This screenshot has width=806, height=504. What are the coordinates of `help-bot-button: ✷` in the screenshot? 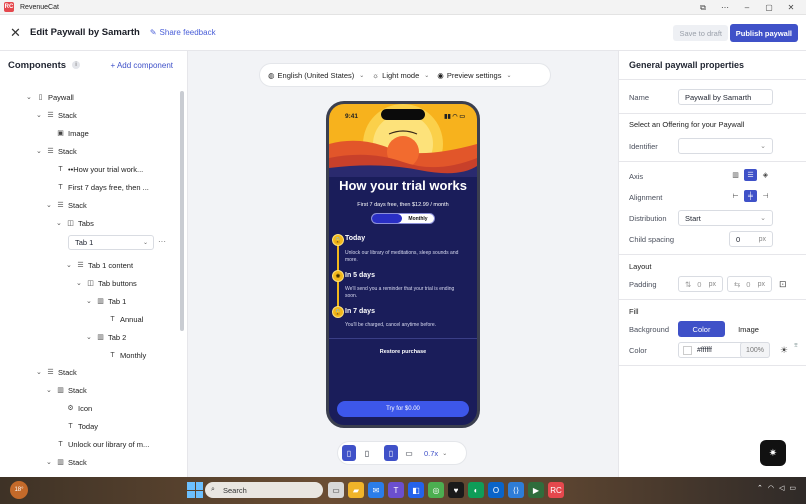 It's located at (773, 453).